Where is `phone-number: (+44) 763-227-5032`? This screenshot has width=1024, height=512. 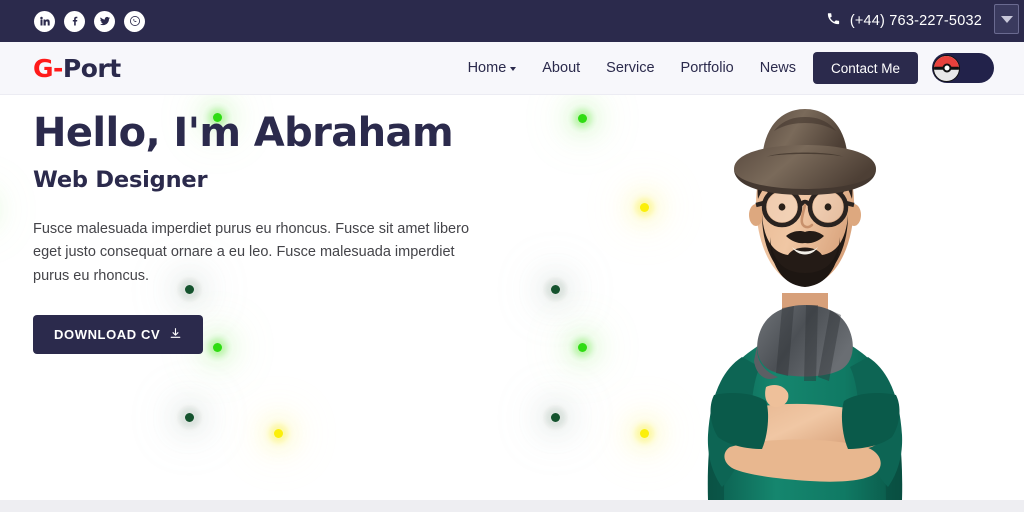 phone-number: (+44) 763-227-5032 is located at coordinates (915, 21).